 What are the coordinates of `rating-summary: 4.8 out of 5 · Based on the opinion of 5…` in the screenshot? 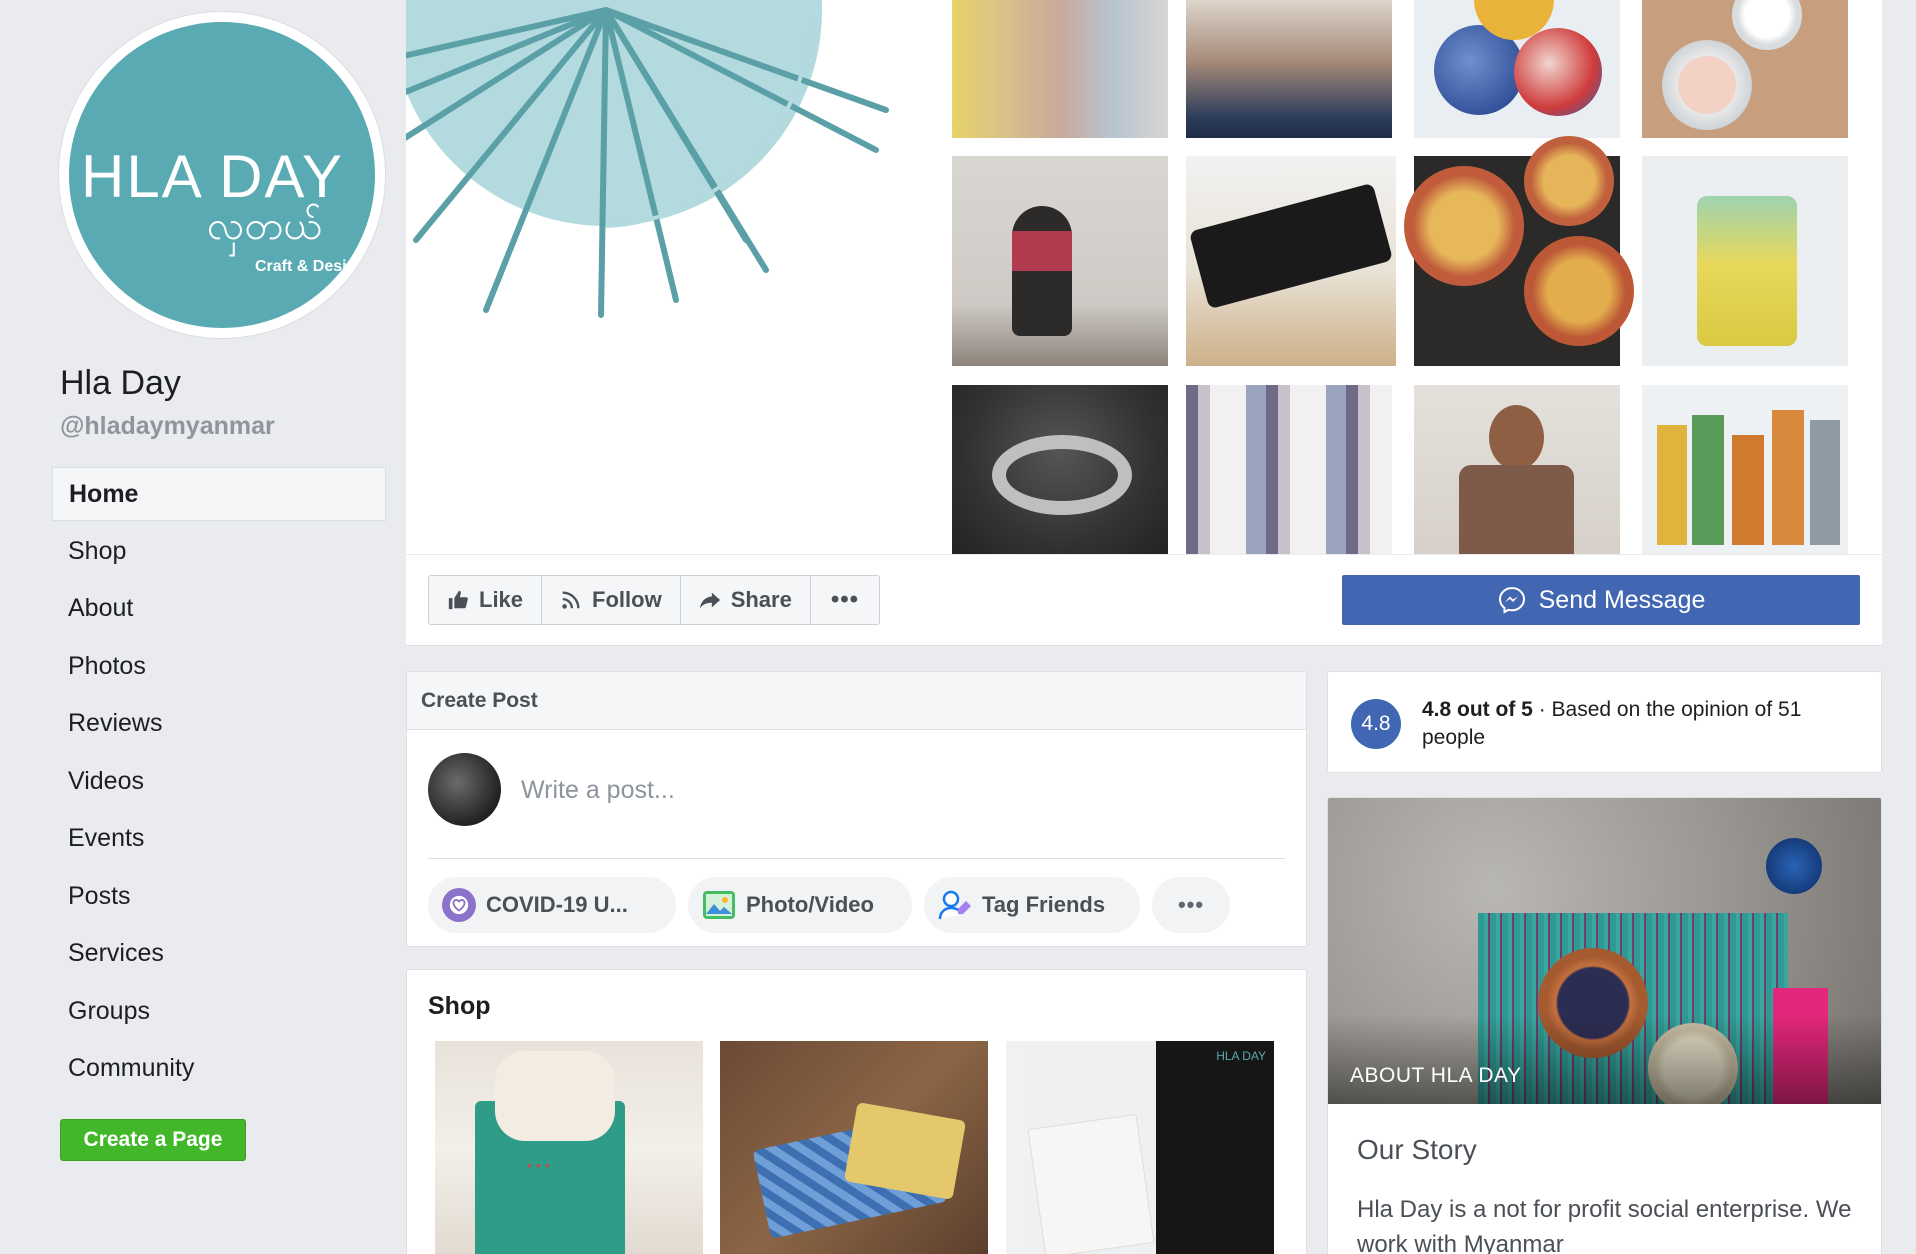 It's located at (1642, 724).